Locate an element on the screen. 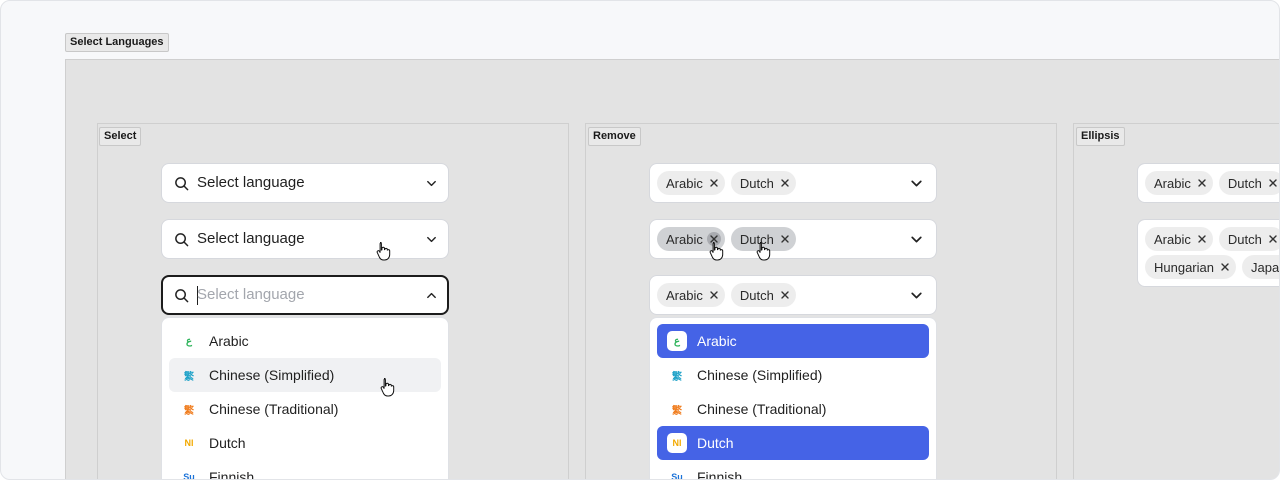 Image resolution: width=1280 pixels, height=480 pixels. chip-hungarian: Hungarian is located at coordinates (1190, 267).